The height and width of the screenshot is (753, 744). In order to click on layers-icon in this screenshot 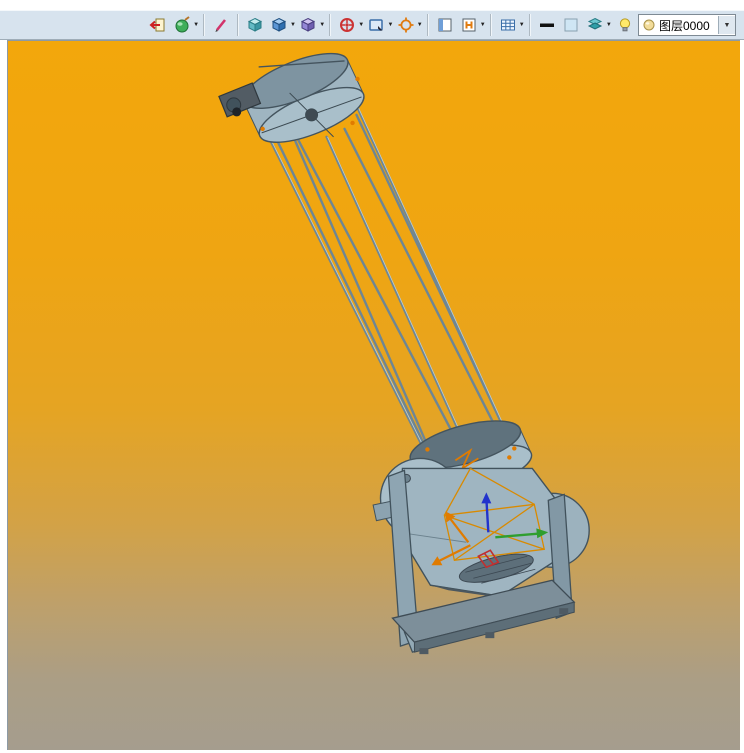, I will do `click(594, 23)`.